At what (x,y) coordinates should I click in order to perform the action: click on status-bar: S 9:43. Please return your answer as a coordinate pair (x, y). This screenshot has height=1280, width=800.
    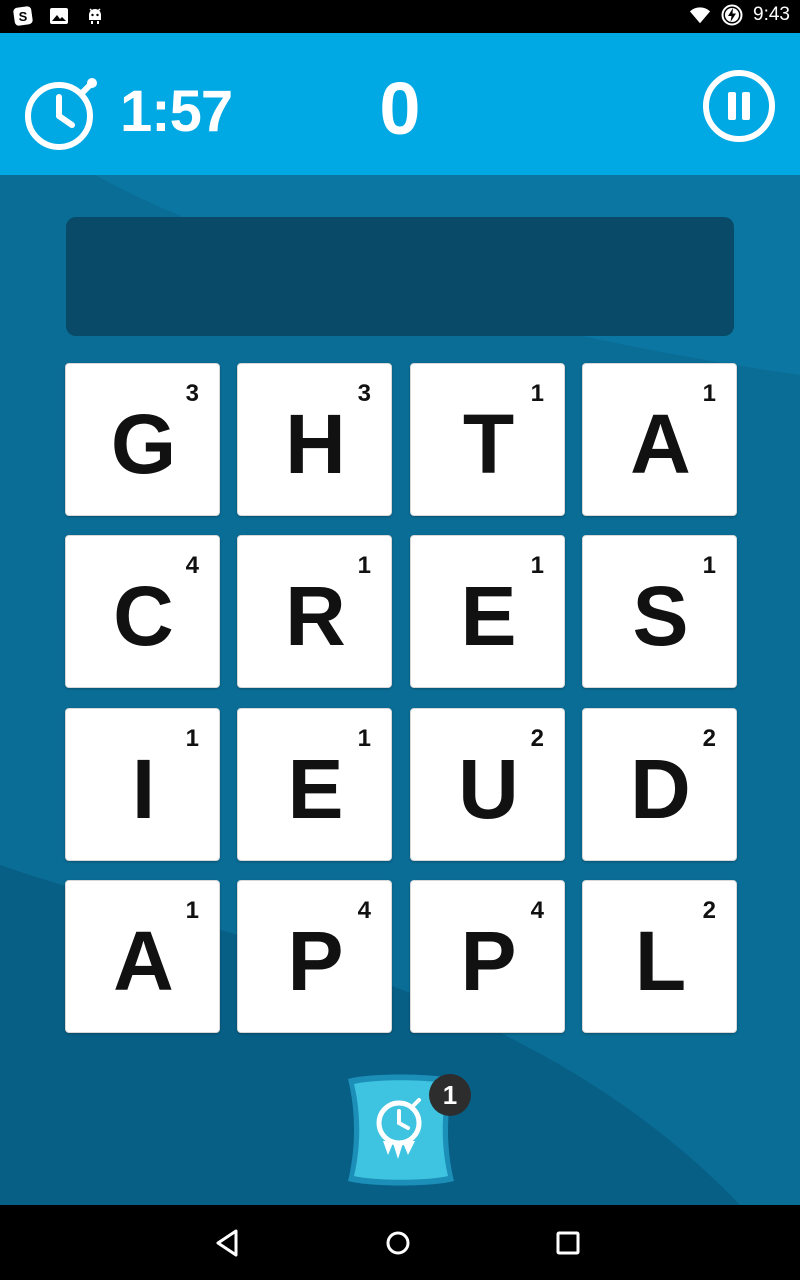
    Looking at the image, I should click on (400, 16).